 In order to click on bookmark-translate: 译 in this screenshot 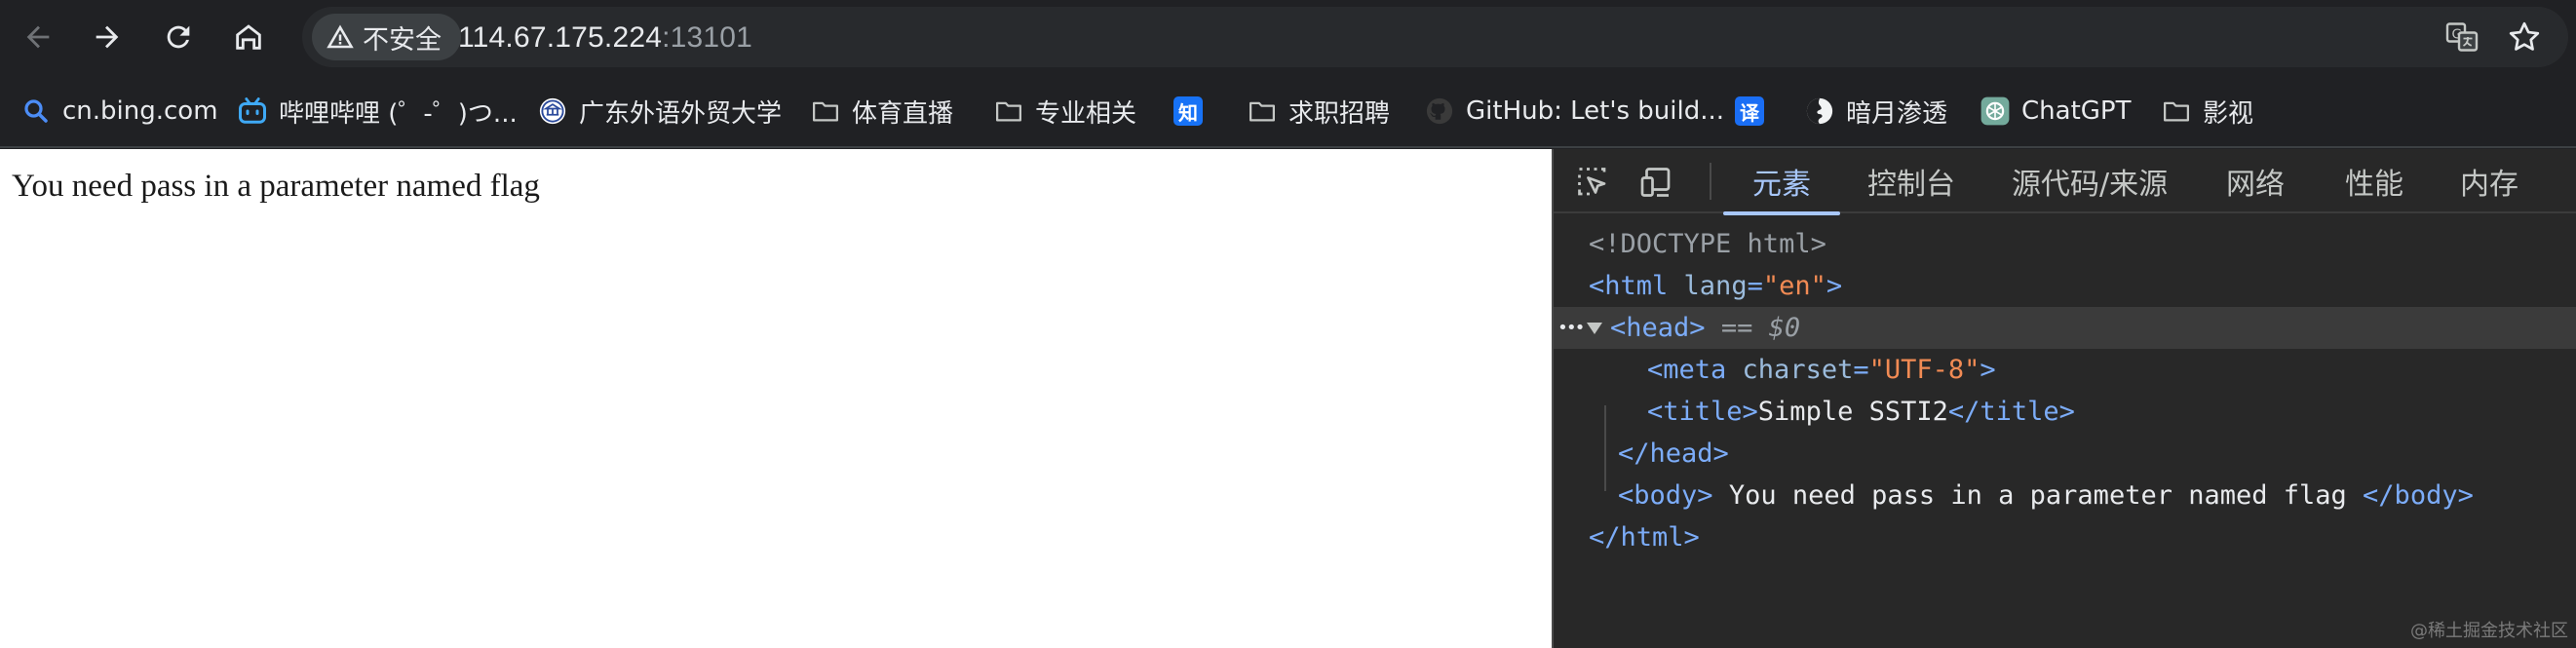, I will do `click(1749, 111)`.